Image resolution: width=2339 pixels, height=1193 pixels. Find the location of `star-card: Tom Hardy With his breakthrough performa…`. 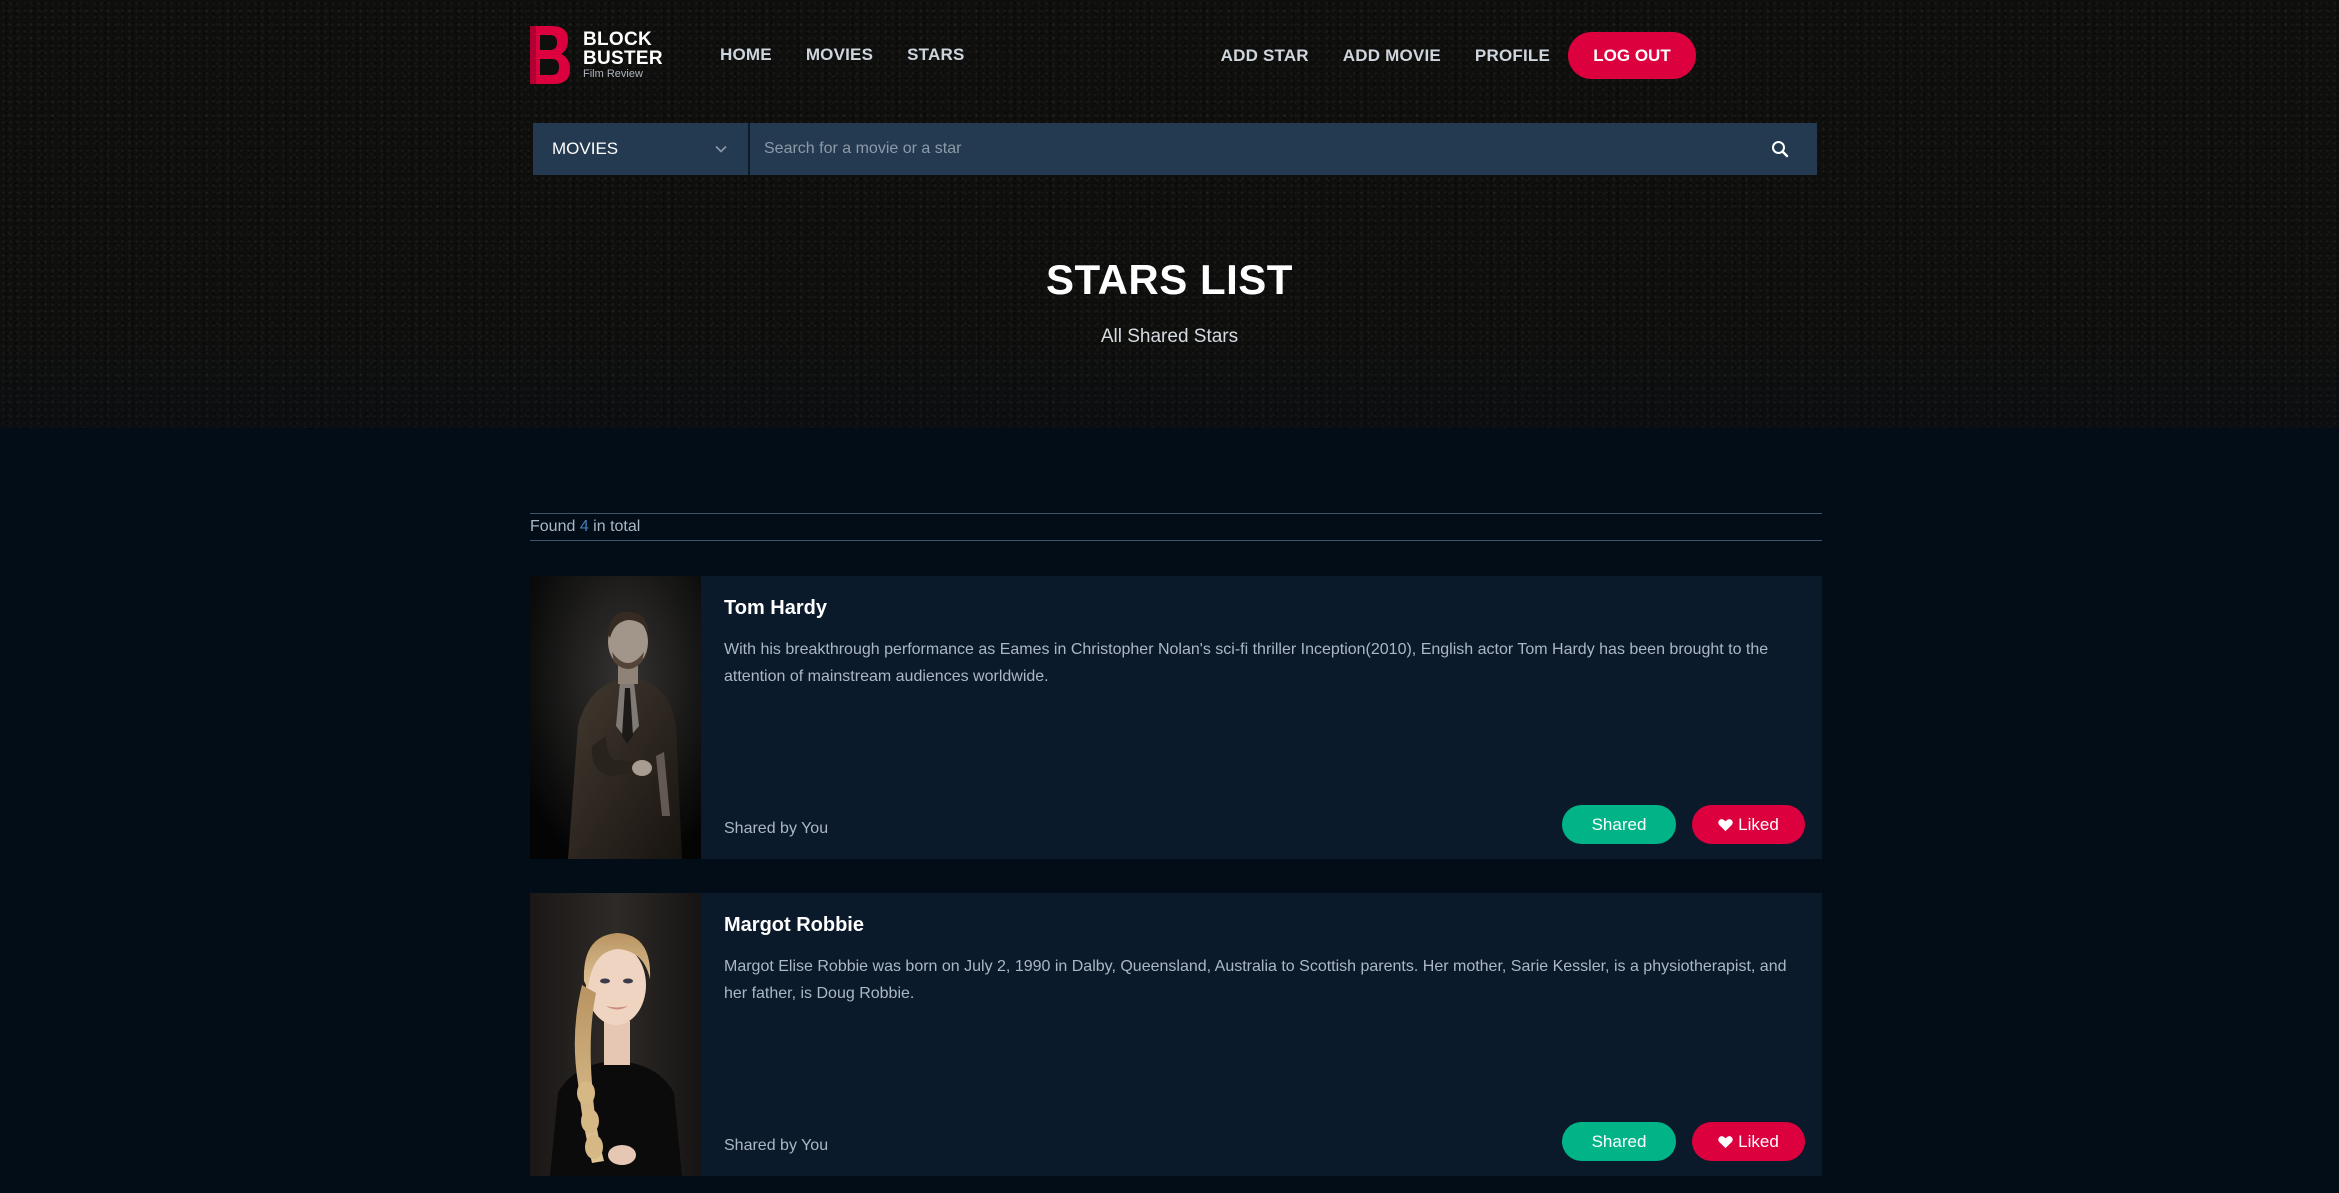

star-card: Tom Hardy With his breakthrough performa… is located at coordinates (1176, 717).